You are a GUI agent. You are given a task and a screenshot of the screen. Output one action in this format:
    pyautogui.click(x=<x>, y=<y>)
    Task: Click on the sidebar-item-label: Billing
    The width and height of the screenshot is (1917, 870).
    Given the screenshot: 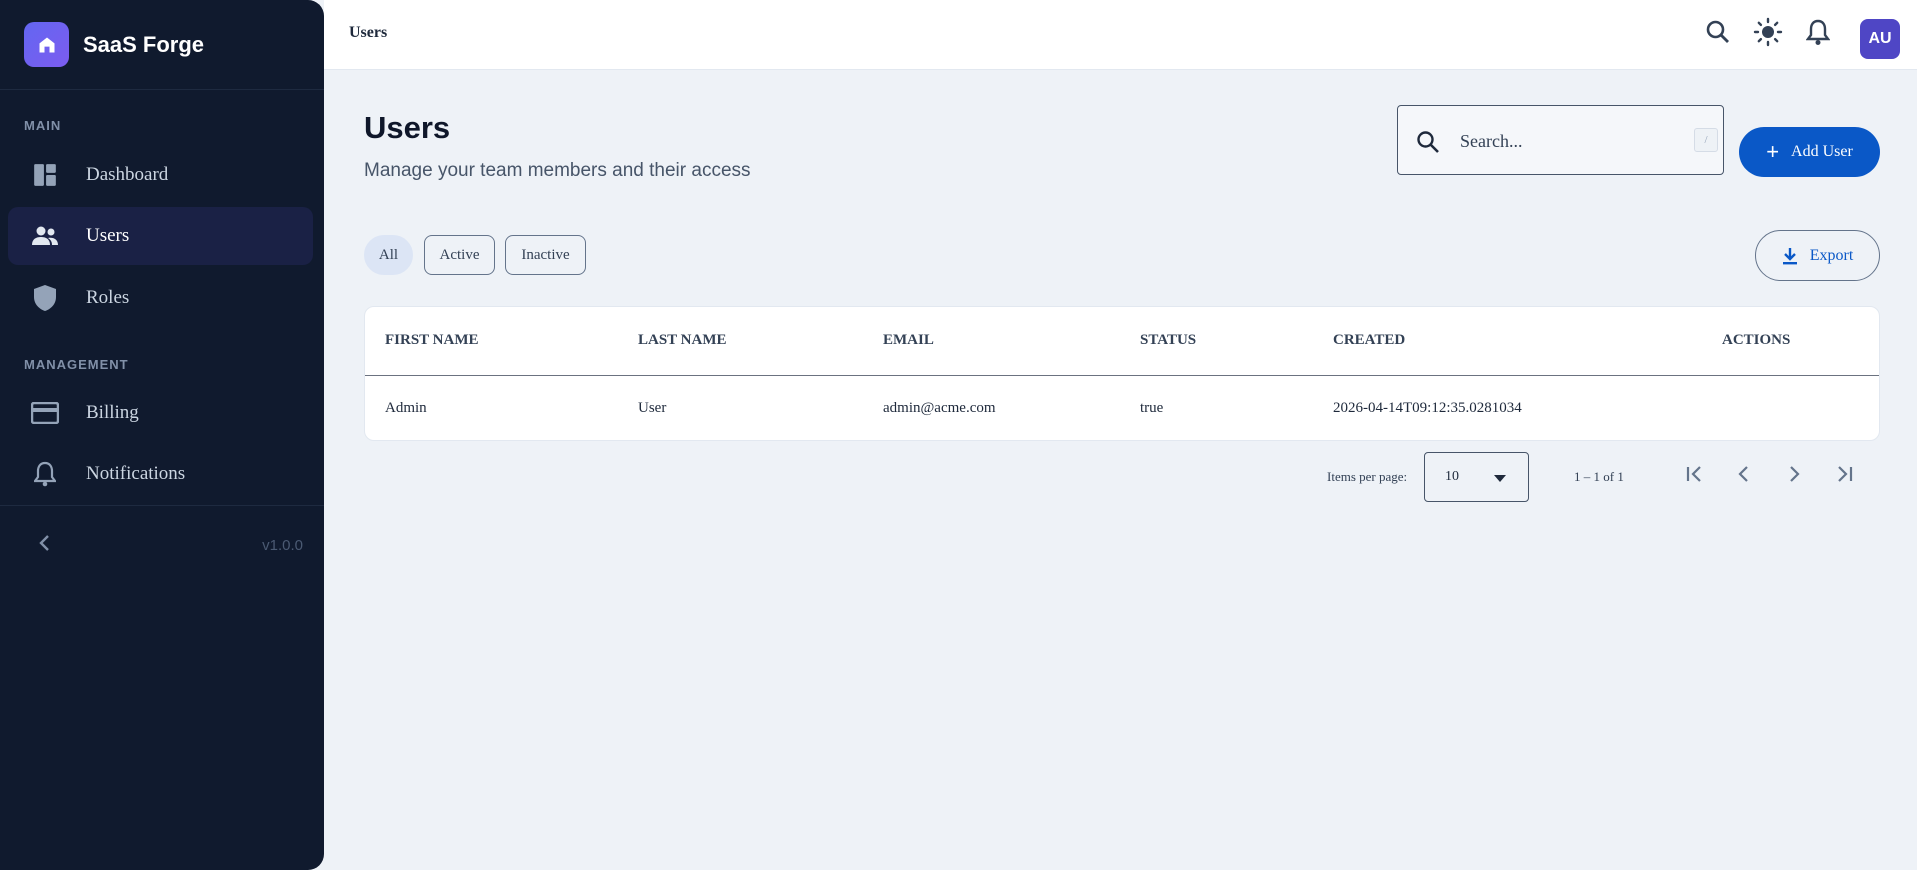 What is the action you would take?
    pyautogui.click(x=112, y=412)
    